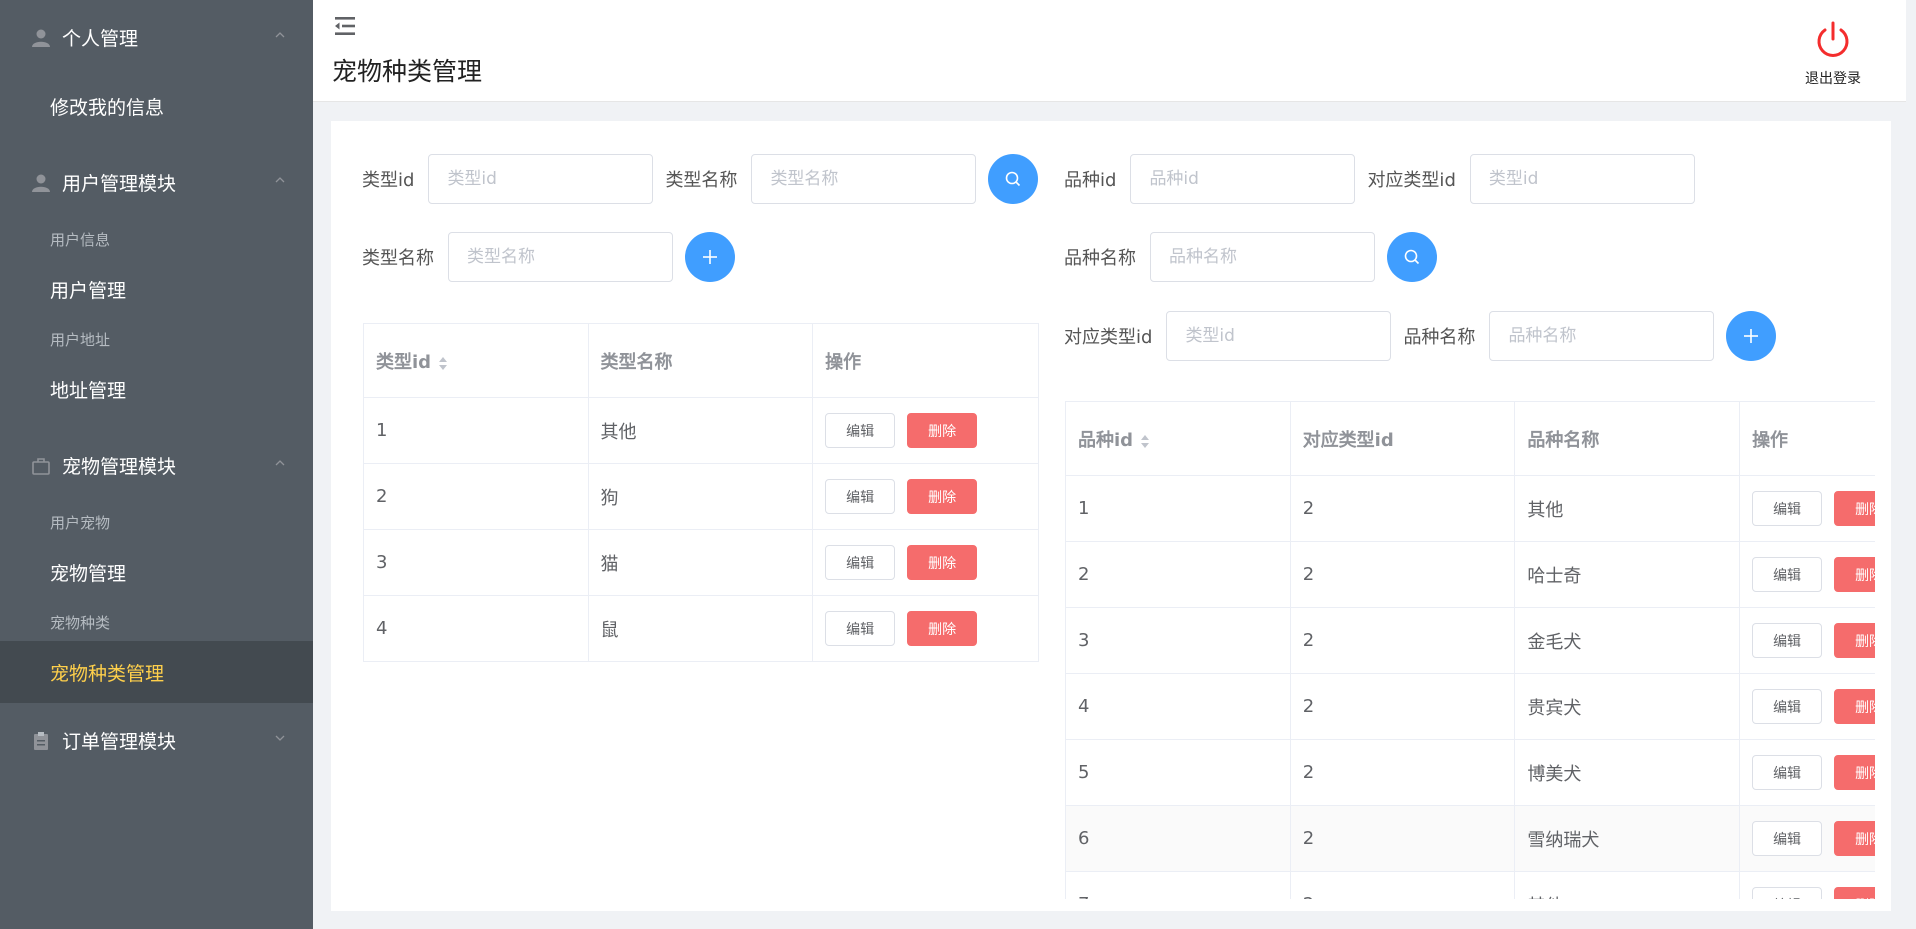  Describe the element at coordinates (1627, 438) in the screenshot. I see `col-breed-name: 品种名称` at that location.